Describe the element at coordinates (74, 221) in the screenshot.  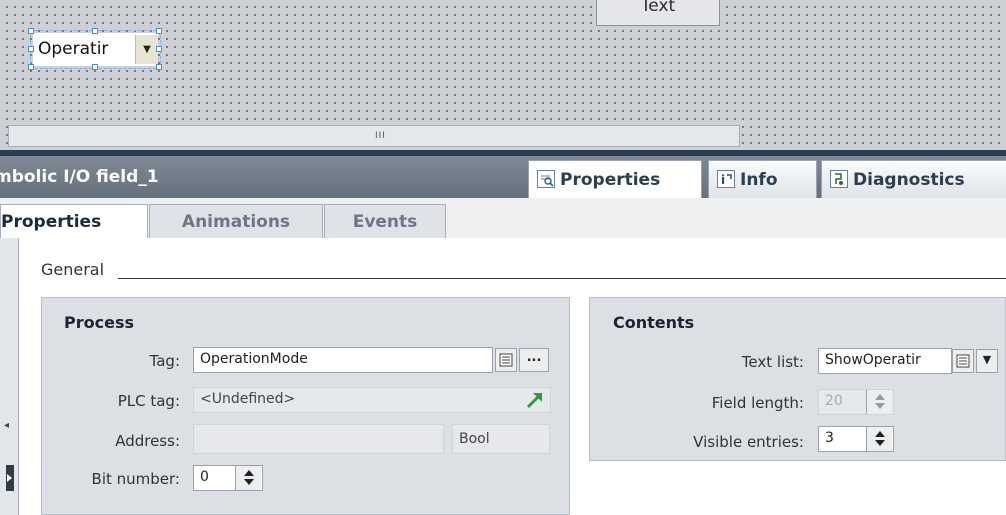
I see `subtab-properties: Properties` at that location.